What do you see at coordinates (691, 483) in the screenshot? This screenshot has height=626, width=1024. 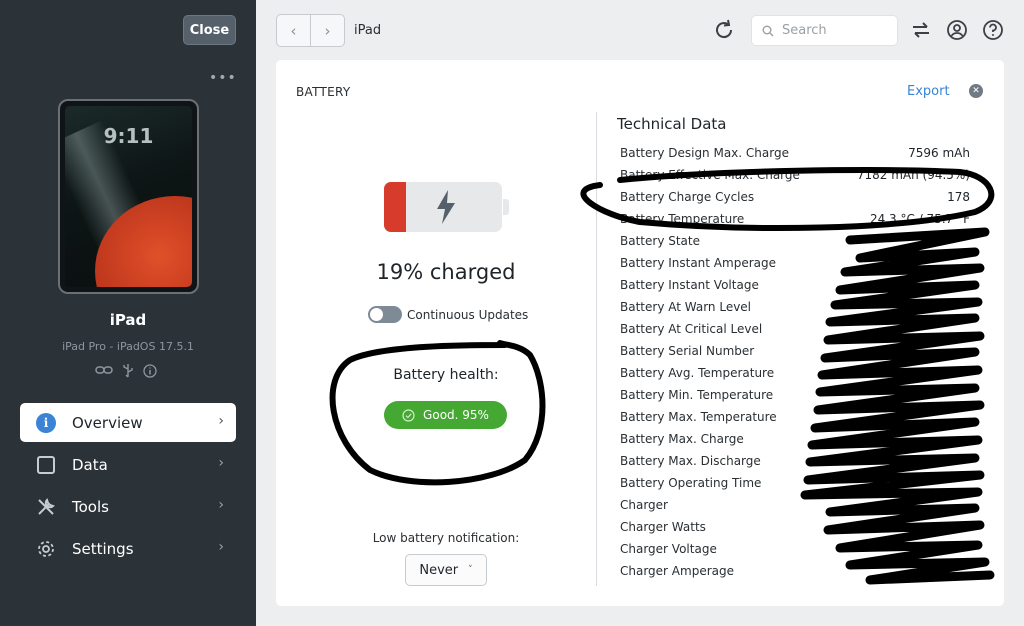 I see `tech-row-key: Battery Operating Time` at bounding box center [691, 483].